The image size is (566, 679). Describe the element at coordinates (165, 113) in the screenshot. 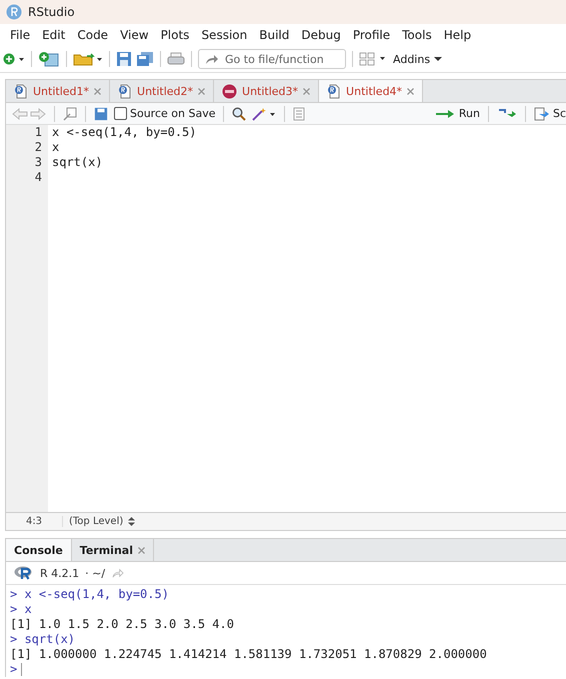

I see `source-on-save-checkbox: Source on Save` at that location.